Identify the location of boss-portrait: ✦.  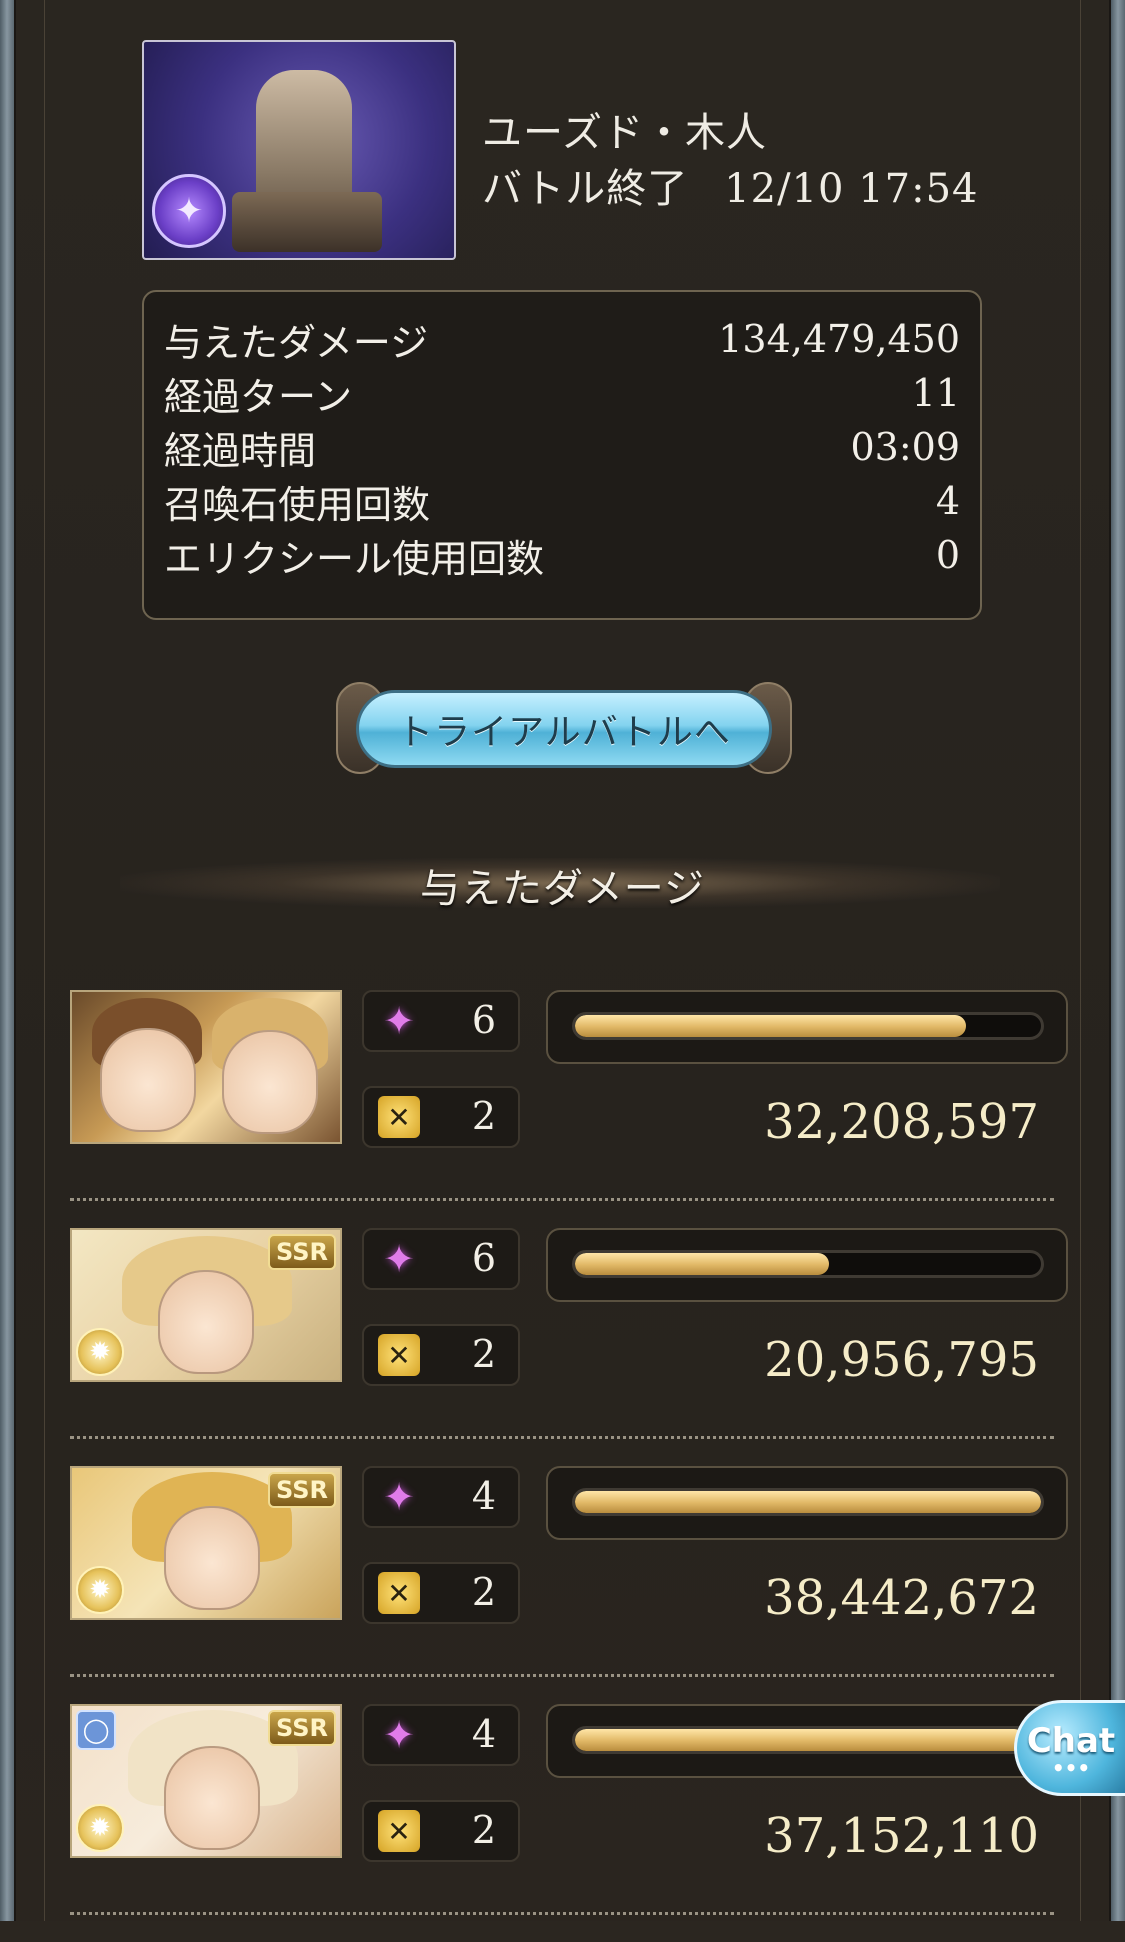
(299, 150).